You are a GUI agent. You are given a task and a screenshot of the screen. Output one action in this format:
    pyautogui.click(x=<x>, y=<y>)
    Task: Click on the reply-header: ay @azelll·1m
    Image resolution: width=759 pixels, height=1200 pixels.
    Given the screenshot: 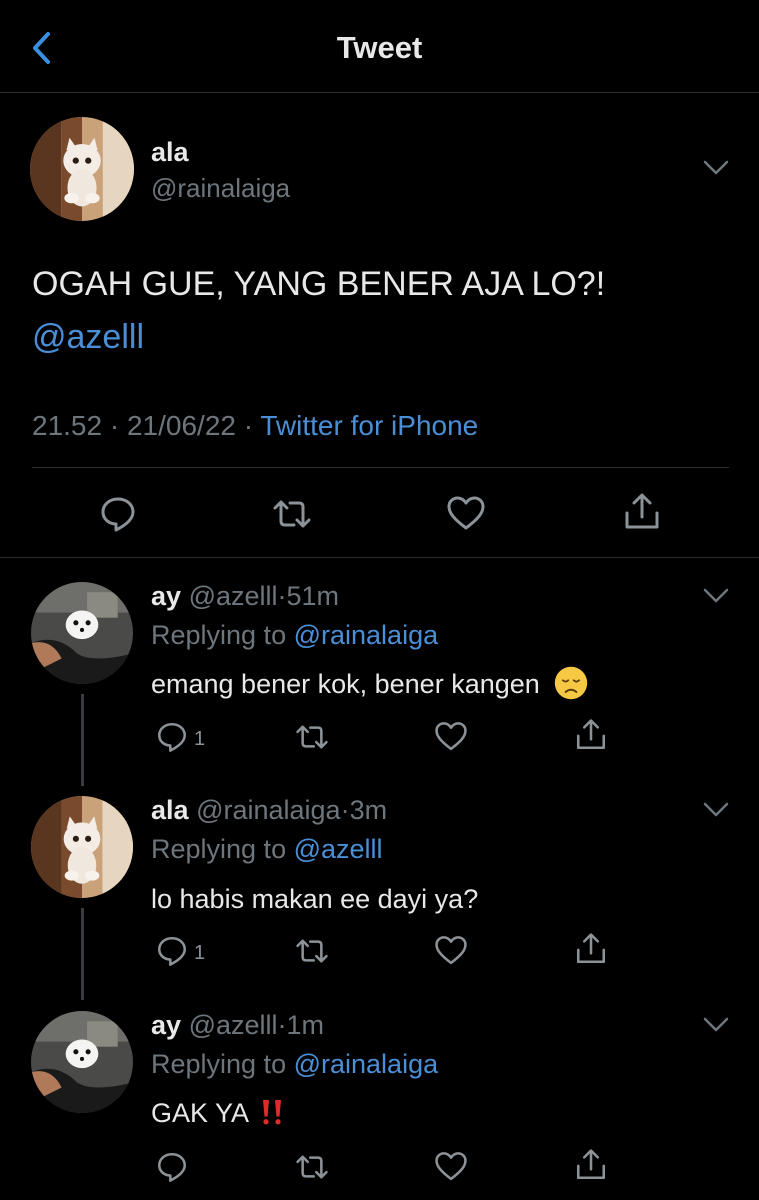 What is the action you would take?
    pyautogui.click(x=238, y=1025)
    